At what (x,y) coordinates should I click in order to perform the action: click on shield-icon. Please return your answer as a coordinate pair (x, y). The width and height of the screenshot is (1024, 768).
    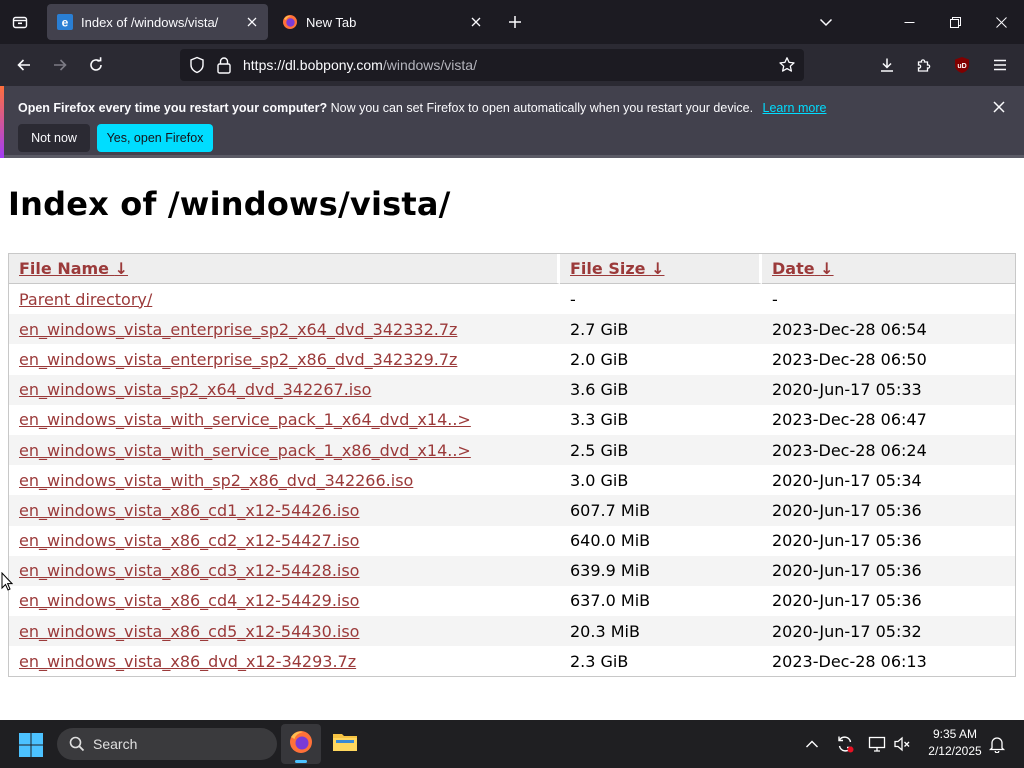
    Looking at the image, I should click on (197, 67).